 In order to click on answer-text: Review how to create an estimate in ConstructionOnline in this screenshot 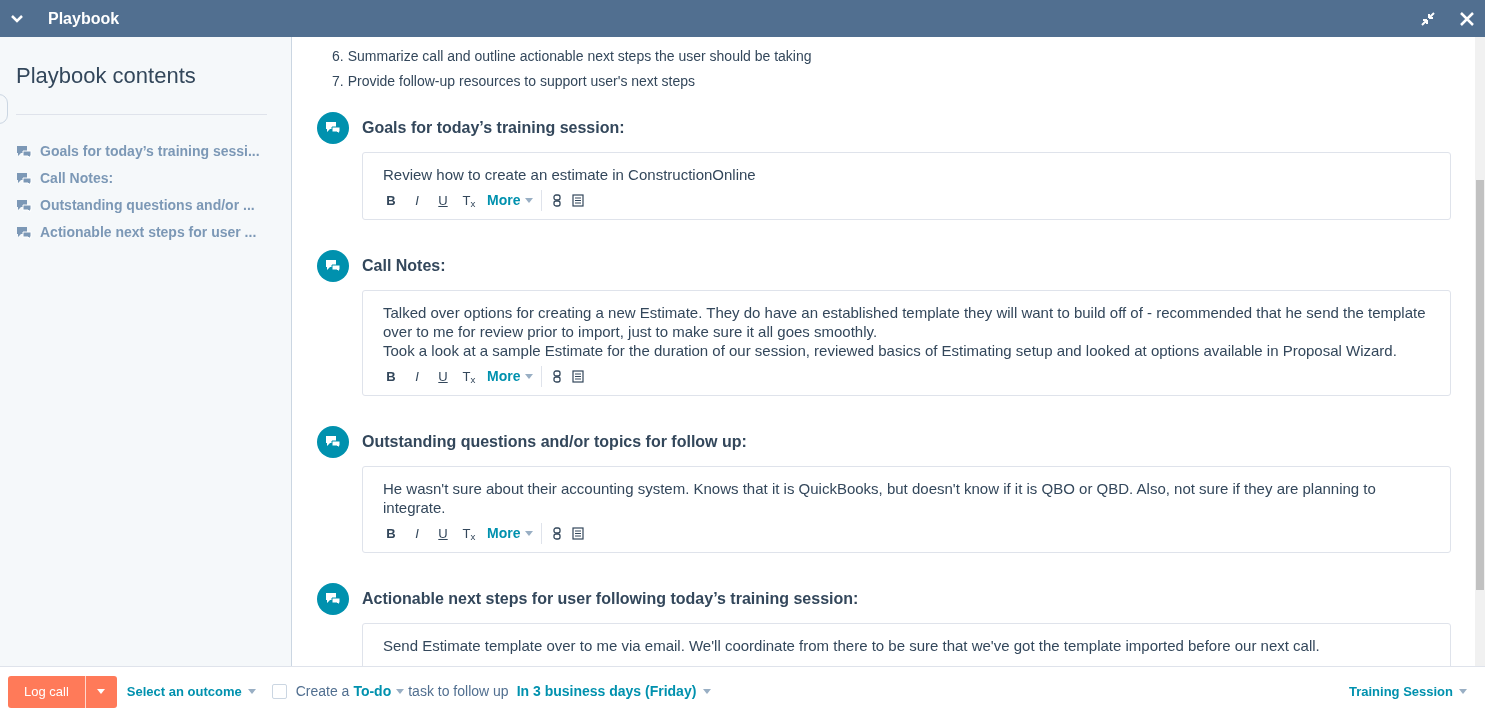, I will do `click(570, 174)`.